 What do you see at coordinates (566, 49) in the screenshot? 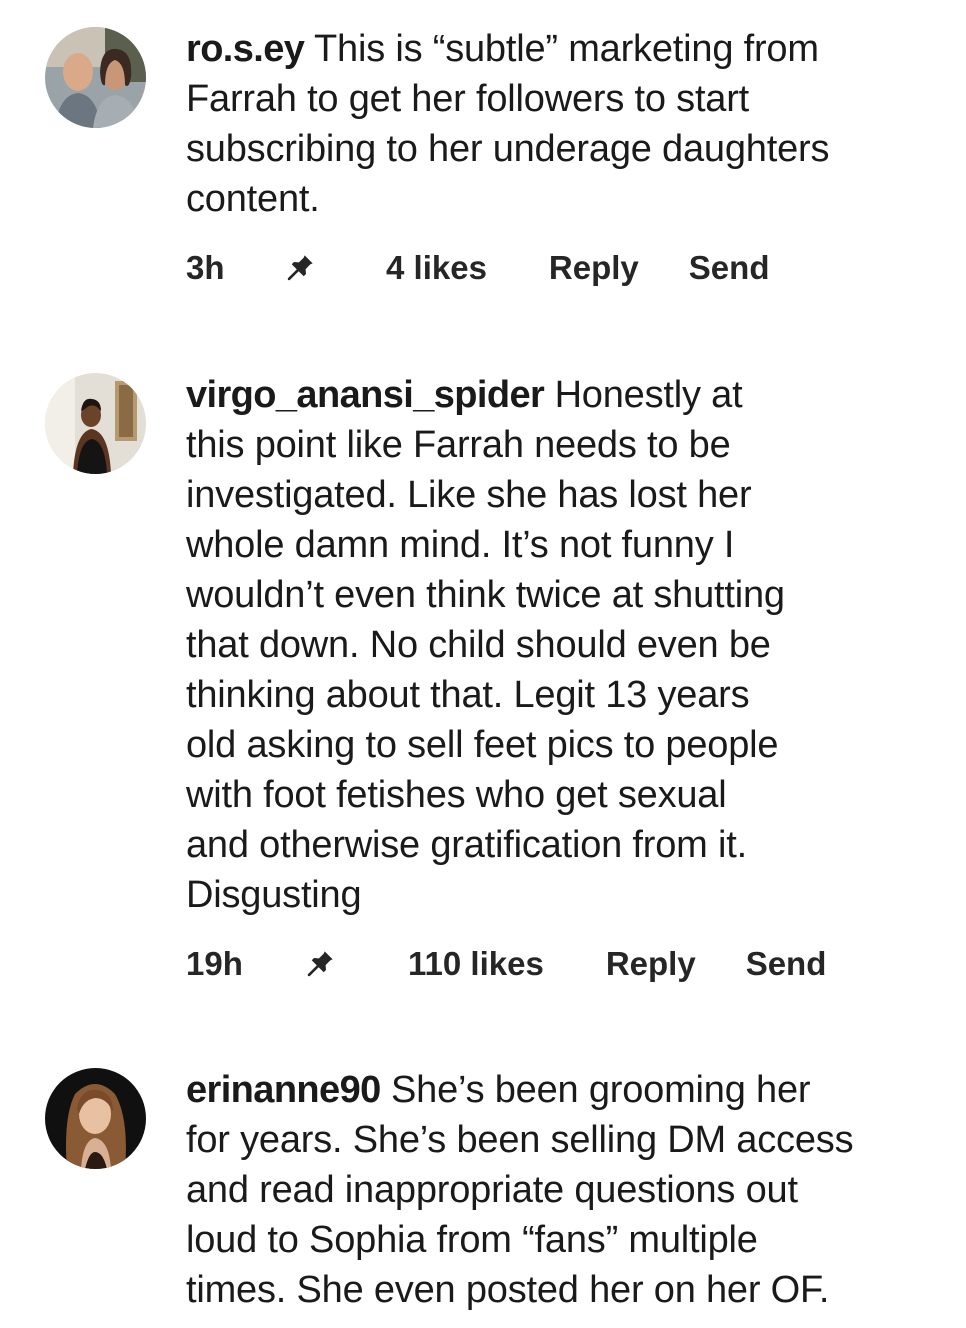
I see `comment-line: This is “subtle” marketing from` at bounding box center [566, 49].